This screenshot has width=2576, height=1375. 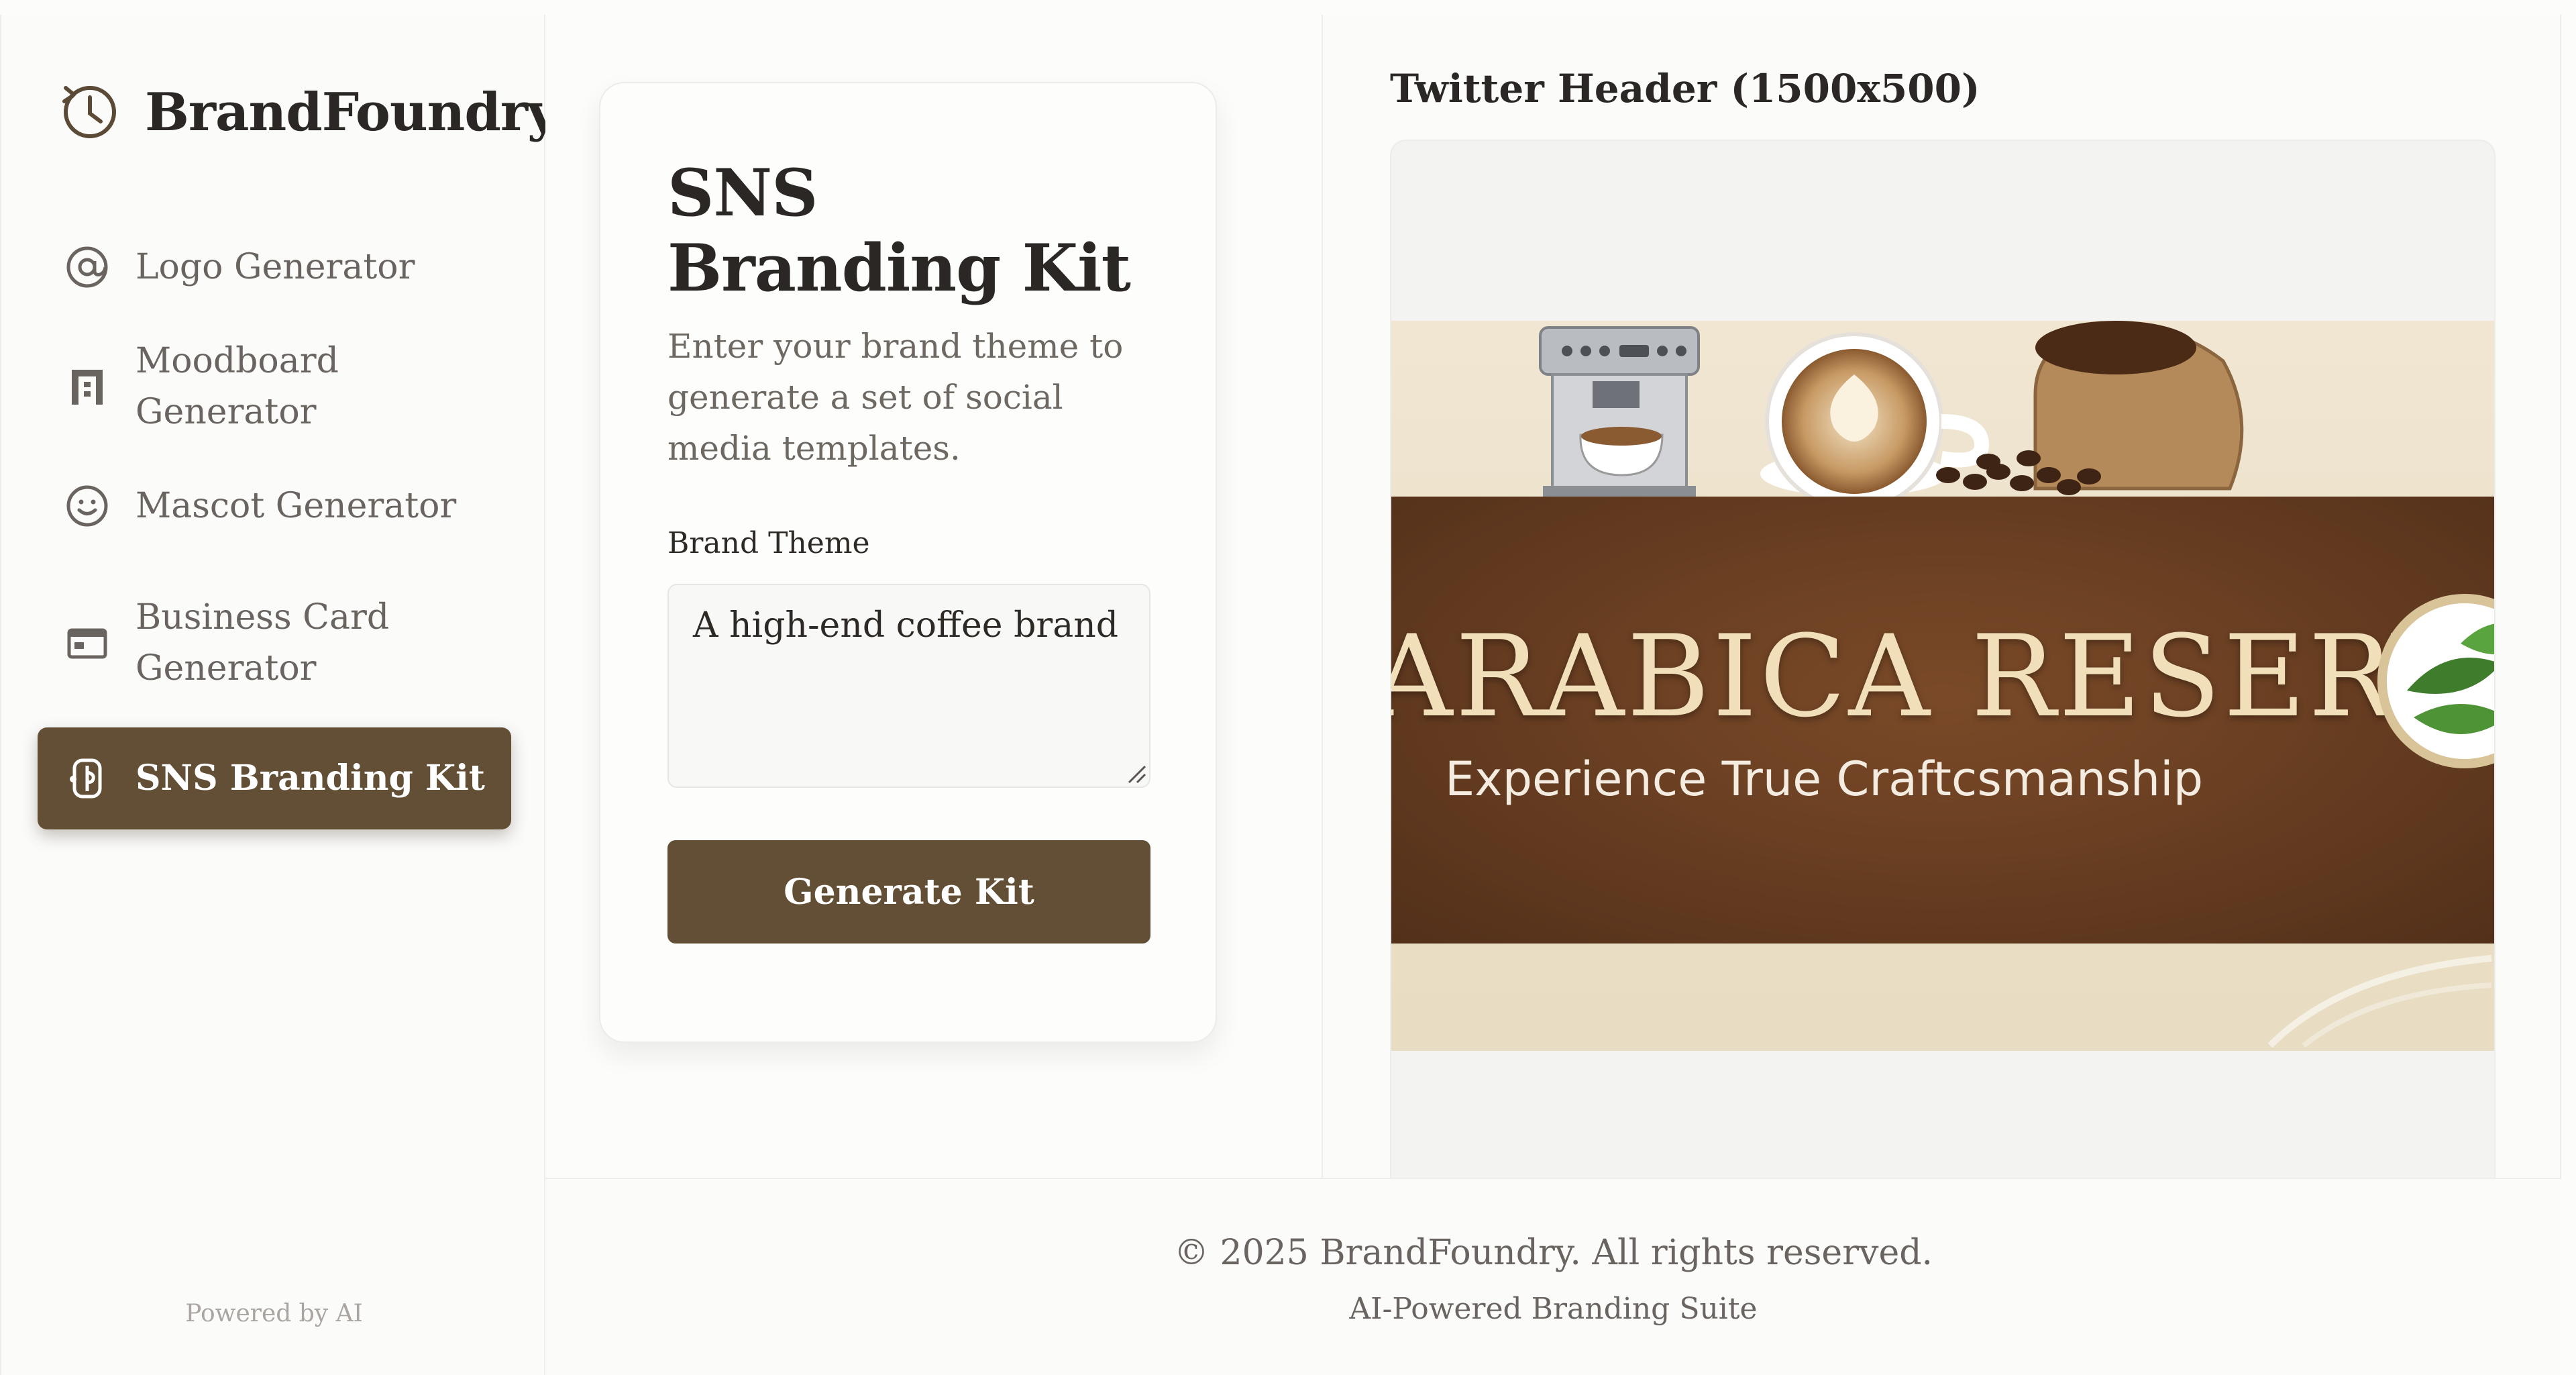 What do you see at coordinates (2379, 1002) in the screenshot?
I see `steam-swirl-decoration` at bounding box center [2379, 1002].